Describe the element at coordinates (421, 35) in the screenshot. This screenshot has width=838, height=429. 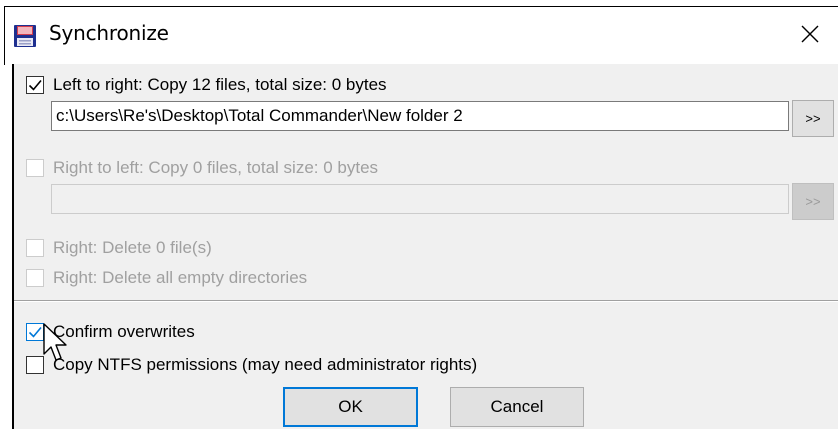
I see `title-bar: Synchronize` at that location.